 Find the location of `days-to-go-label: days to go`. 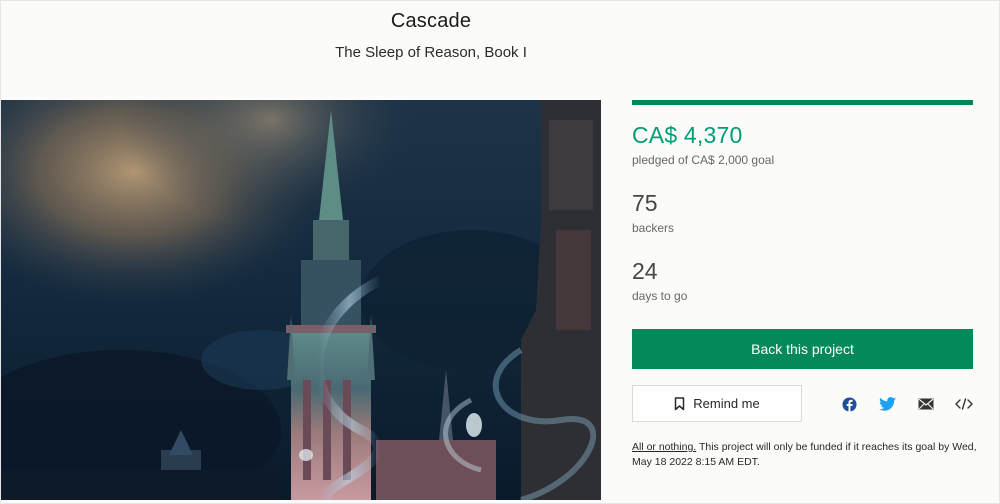

days-to-go-label: days to go is located at coordinates (660, 296).